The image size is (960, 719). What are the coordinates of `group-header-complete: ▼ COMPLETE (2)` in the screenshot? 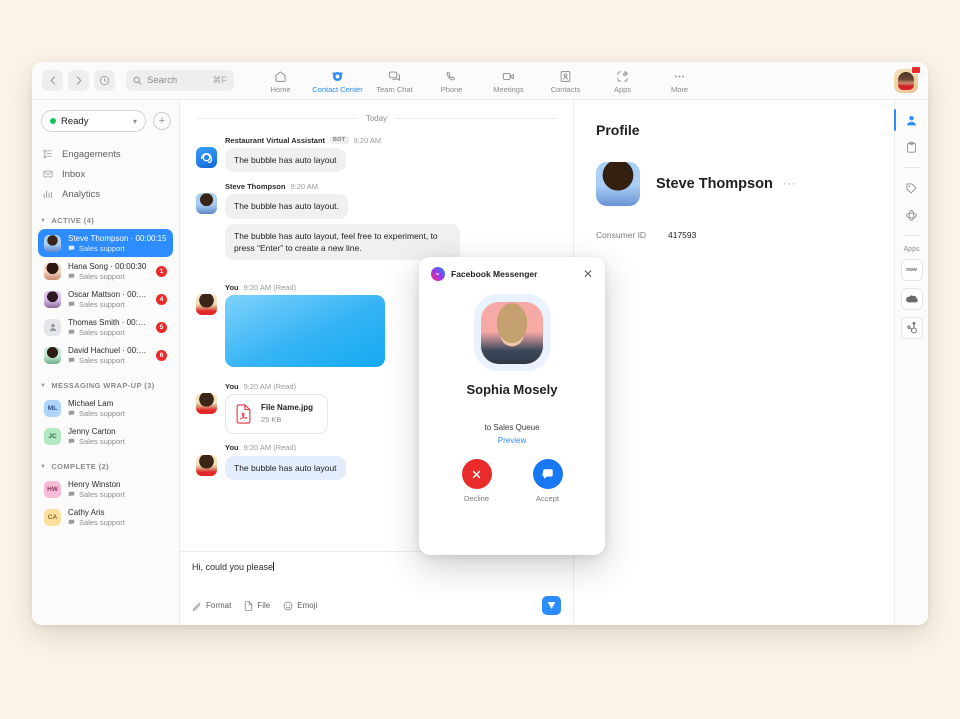 It's located at (105, 466).